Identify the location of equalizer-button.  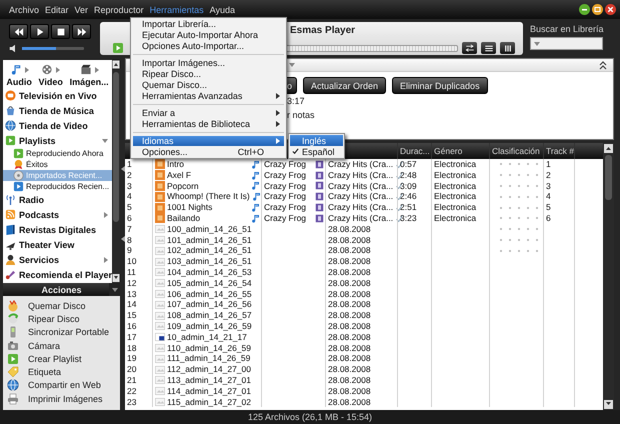
(507, 48).